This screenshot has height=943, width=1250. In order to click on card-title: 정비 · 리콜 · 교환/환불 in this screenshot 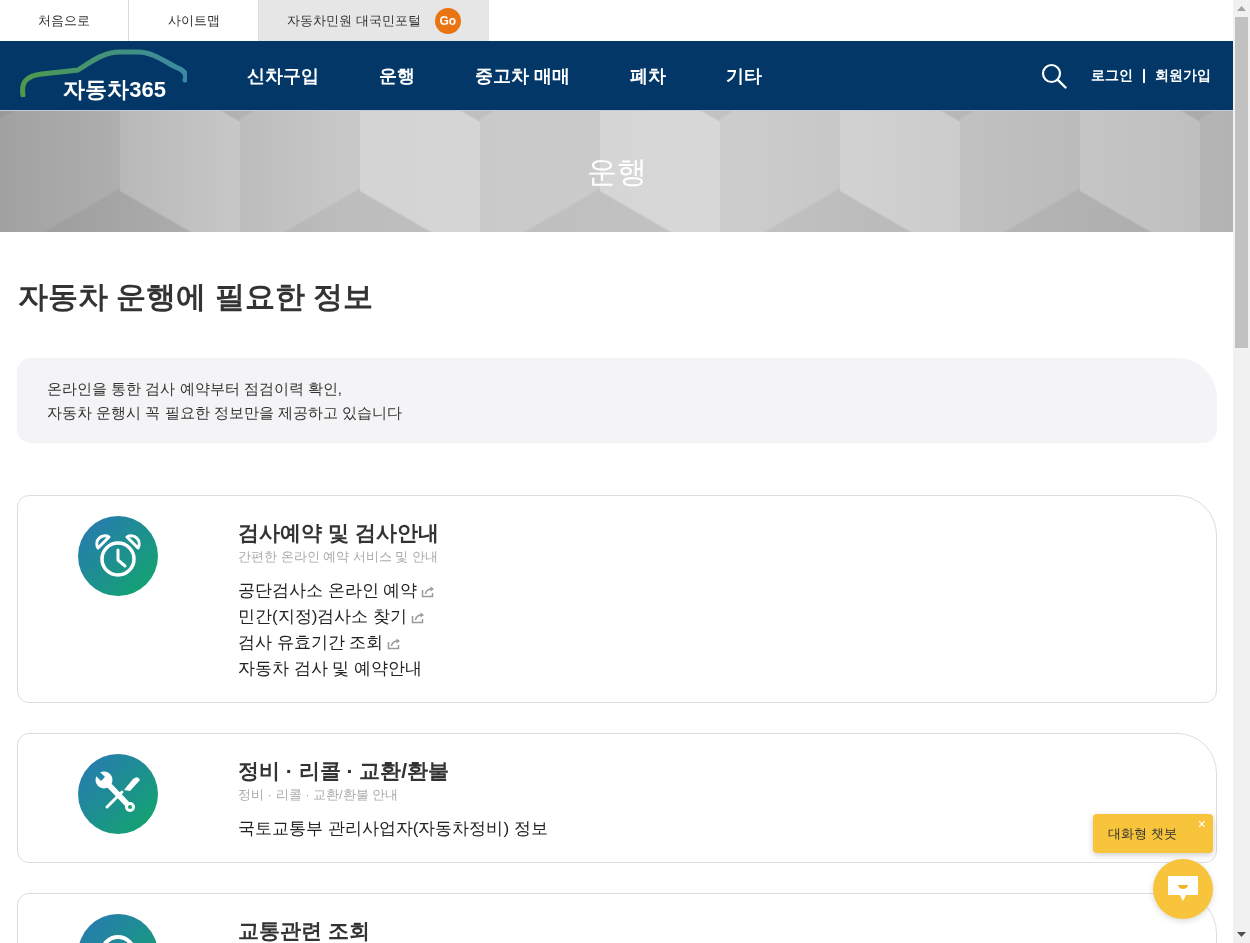, I will do `click(344, 771)`.